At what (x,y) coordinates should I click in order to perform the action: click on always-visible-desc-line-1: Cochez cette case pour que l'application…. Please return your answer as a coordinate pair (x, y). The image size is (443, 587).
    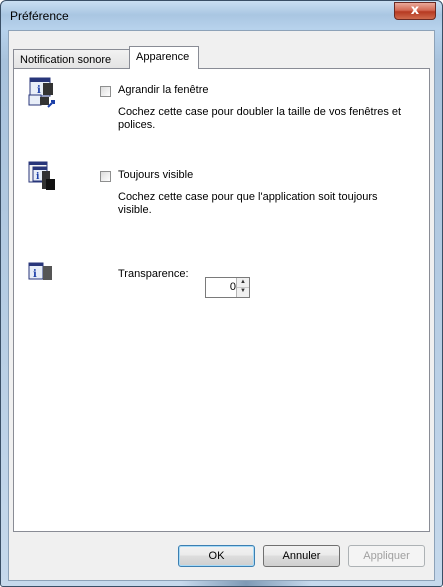
    Looking at the image, I should click on (248, 197).